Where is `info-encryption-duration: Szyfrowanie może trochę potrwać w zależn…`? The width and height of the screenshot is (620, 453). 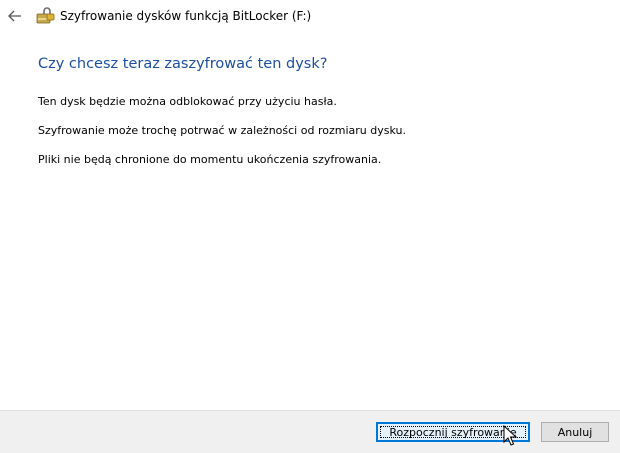
info-encryption-duration: Szyfrowanie może trochę potrwać w zależn… is located at coordinates (222, 130).